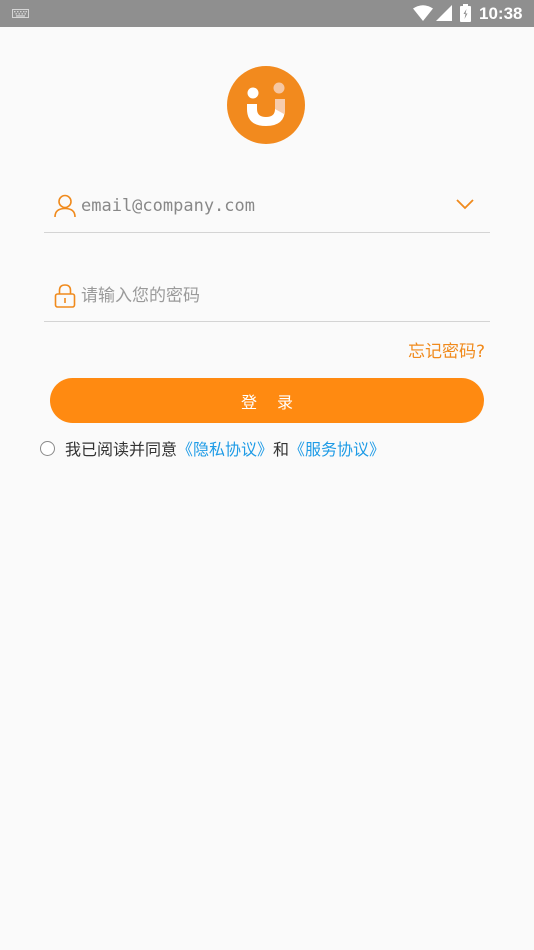 This screenshot has width=534, height=950. Describe the element at coordinates (47, 448) in the screenshot. I see `agreement-checkbox` at that location.